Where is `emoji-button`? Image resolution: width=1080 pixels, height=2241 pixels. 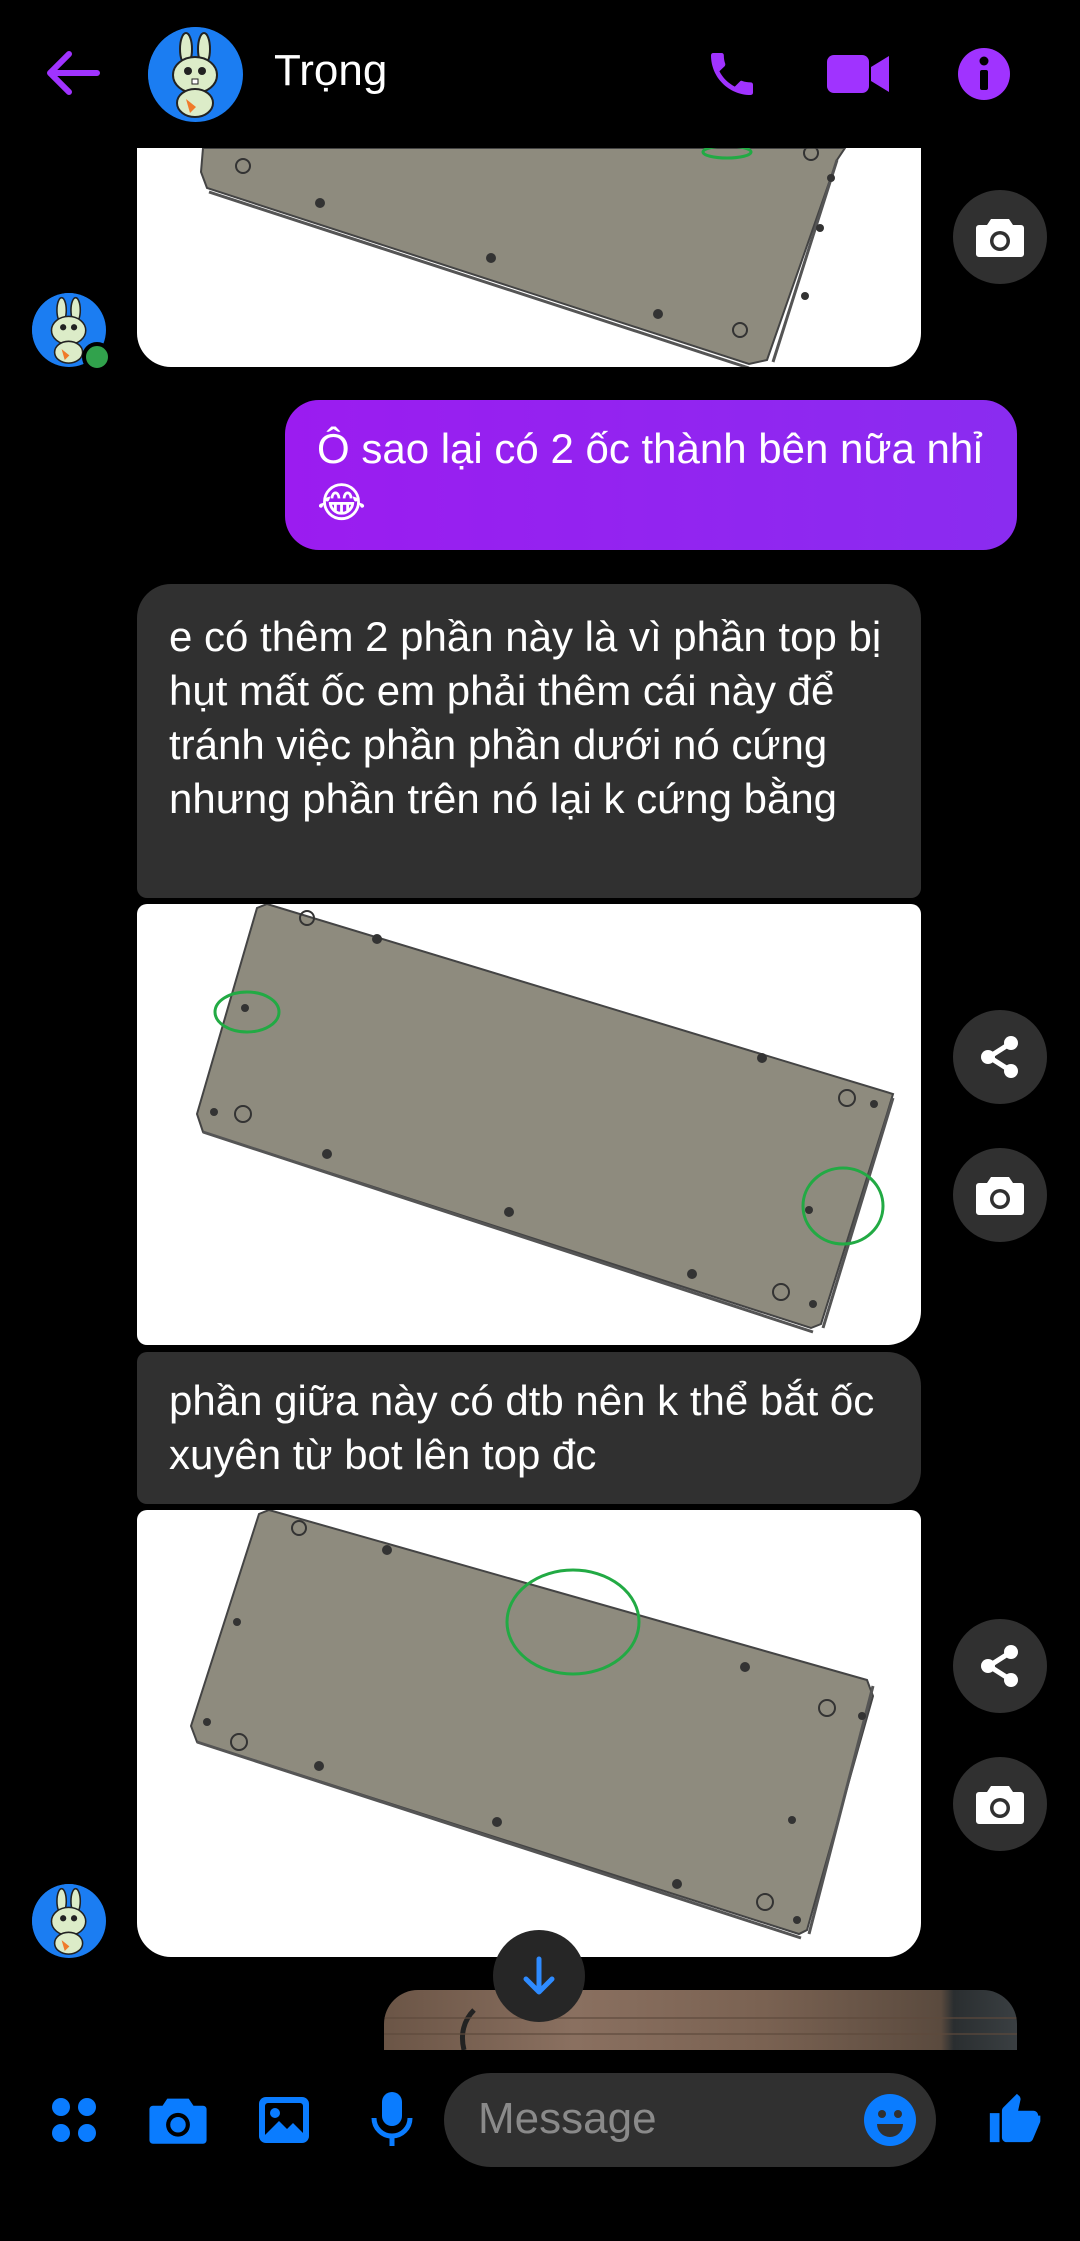 emoji-button is located at coordinates (890, 2120).